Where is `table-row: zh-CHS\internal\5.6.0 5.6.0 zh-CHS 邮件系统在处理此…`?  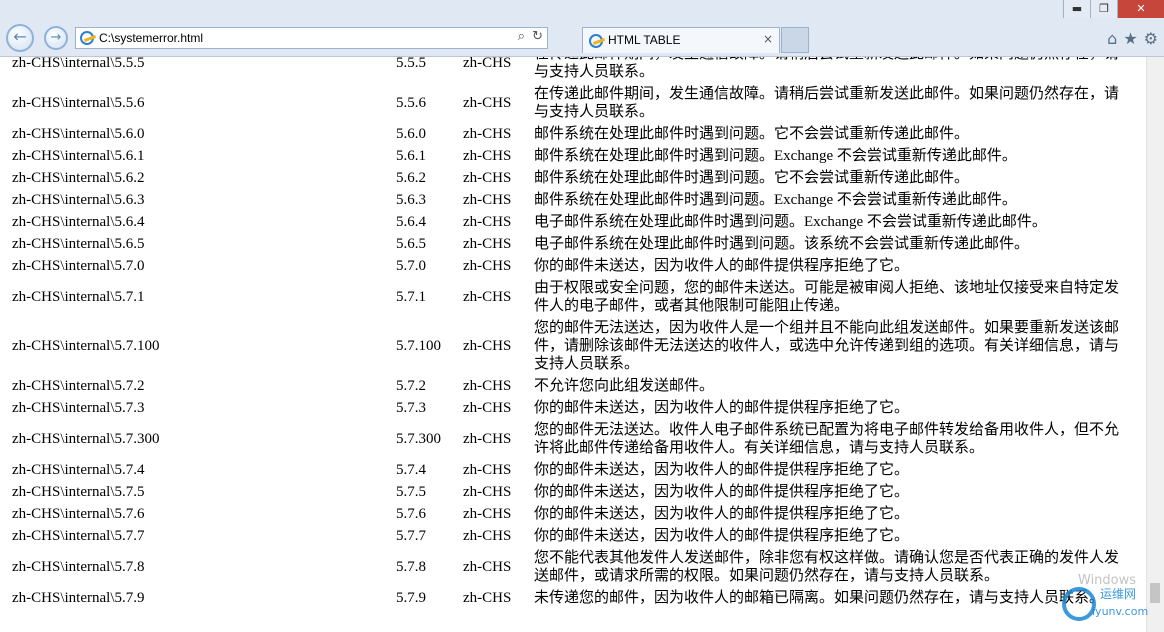
table-row: zh-CHS\internal\5.6.0 5.6.0 zh-CHS 邮件系统在处理此… is located at coordinates (567, 134).